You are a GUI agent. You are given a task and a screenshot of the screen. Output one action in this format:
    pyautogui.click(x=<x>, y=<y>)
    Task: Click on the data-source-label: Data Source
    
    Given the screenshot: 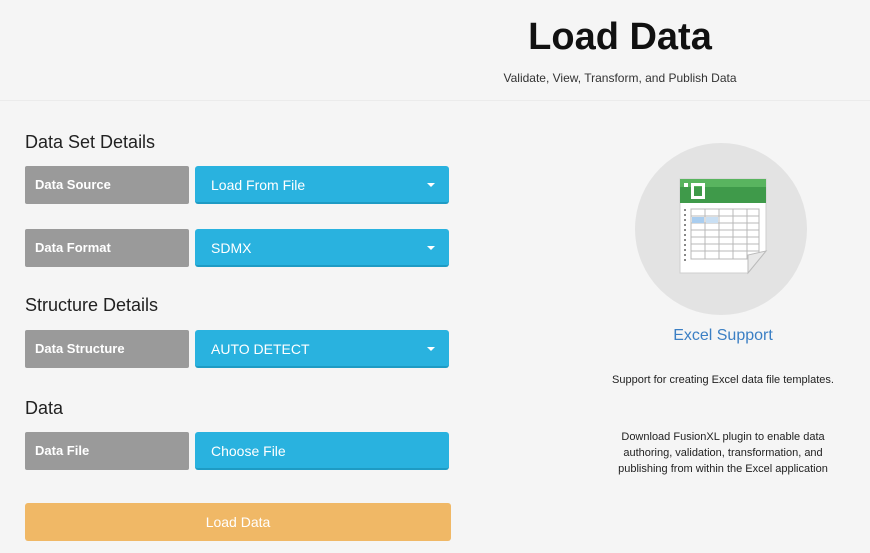 What is the action you would take?
    pyautogui.click(x=107, y=185)
    